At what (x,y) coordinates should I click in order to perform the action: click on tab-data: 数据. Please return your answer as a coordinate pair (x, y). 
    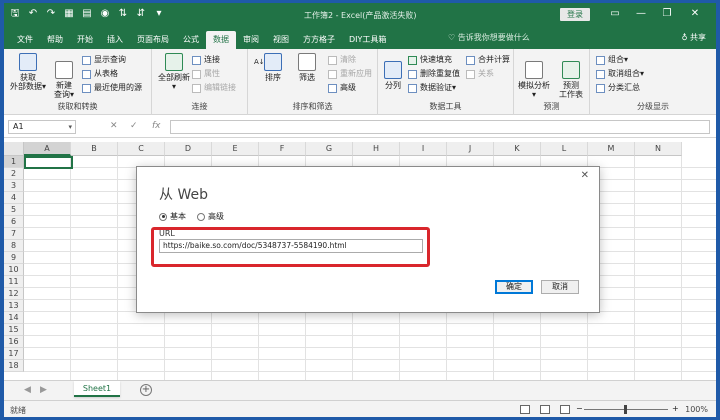
    Looking at the image, I should click on (221, 40).